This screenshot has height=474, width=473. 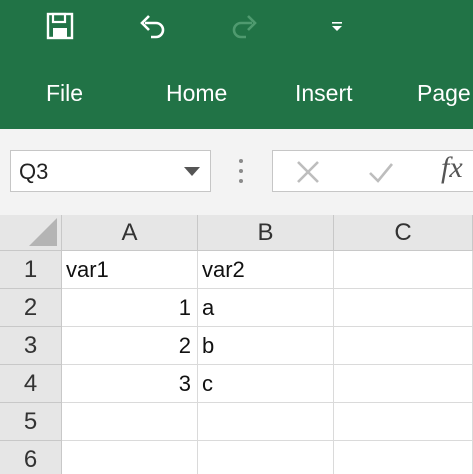 I want to click on redo-icon, so click(x=245, y=26).